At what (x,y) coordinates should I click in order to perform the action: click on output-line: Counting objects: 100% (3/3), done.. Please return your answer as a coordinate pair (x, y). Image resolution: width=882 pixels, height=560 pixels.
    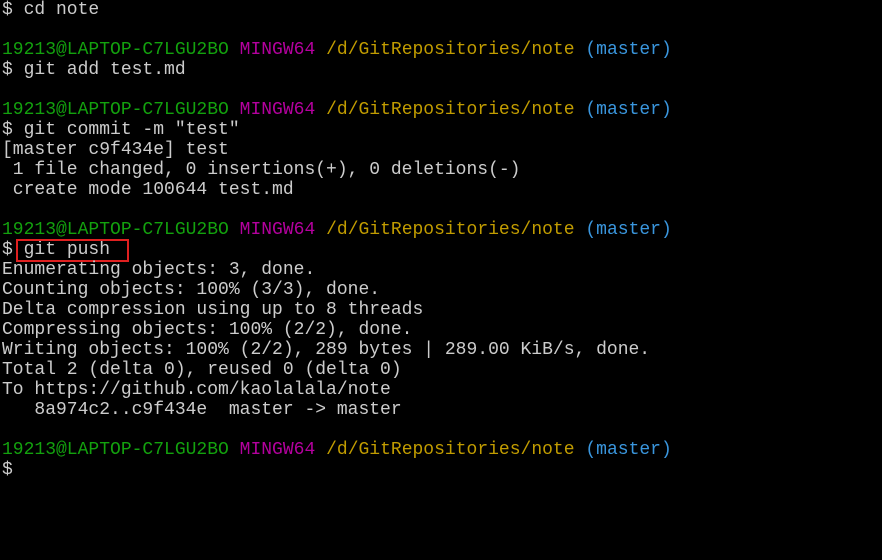
    Looking at the image, I should click on (191, 290).